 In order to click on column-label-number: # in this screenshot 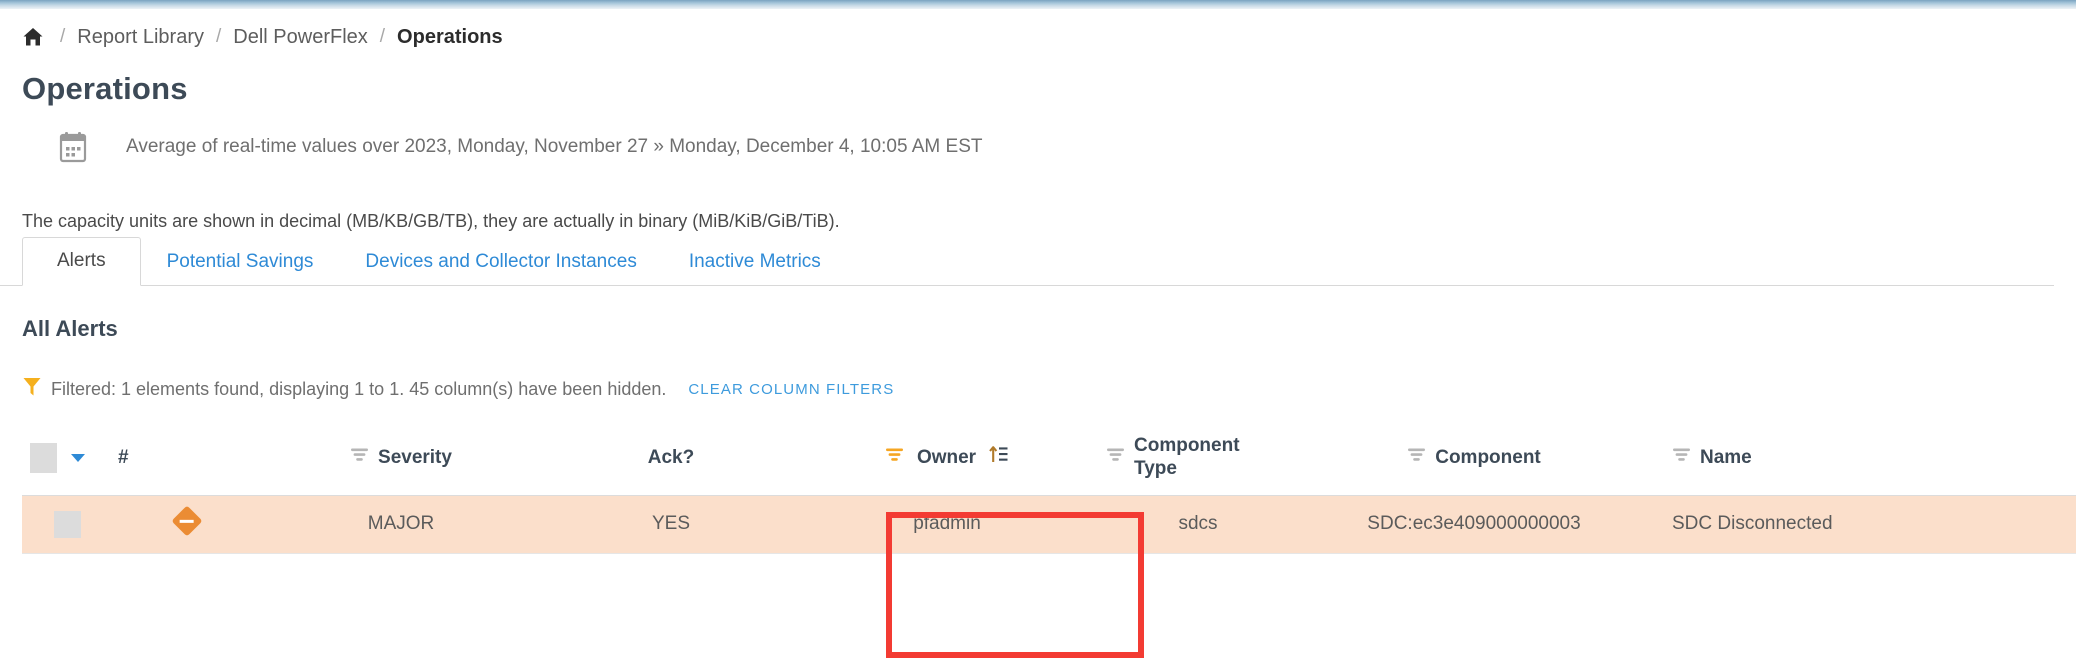, I will do `click(123, 457)`.